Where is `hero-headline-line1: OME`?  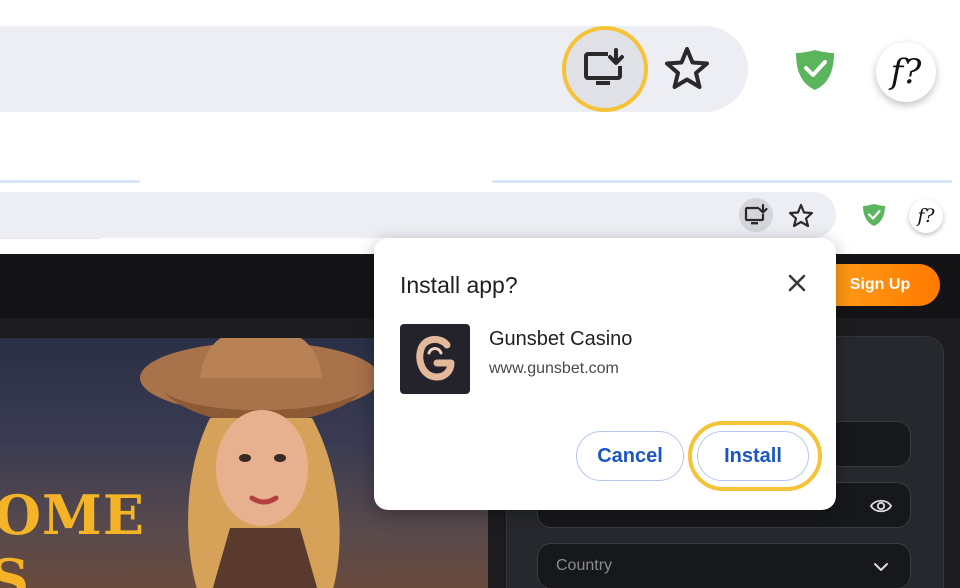
hero-headline-line1: OME is located at coordinates (72, 515).